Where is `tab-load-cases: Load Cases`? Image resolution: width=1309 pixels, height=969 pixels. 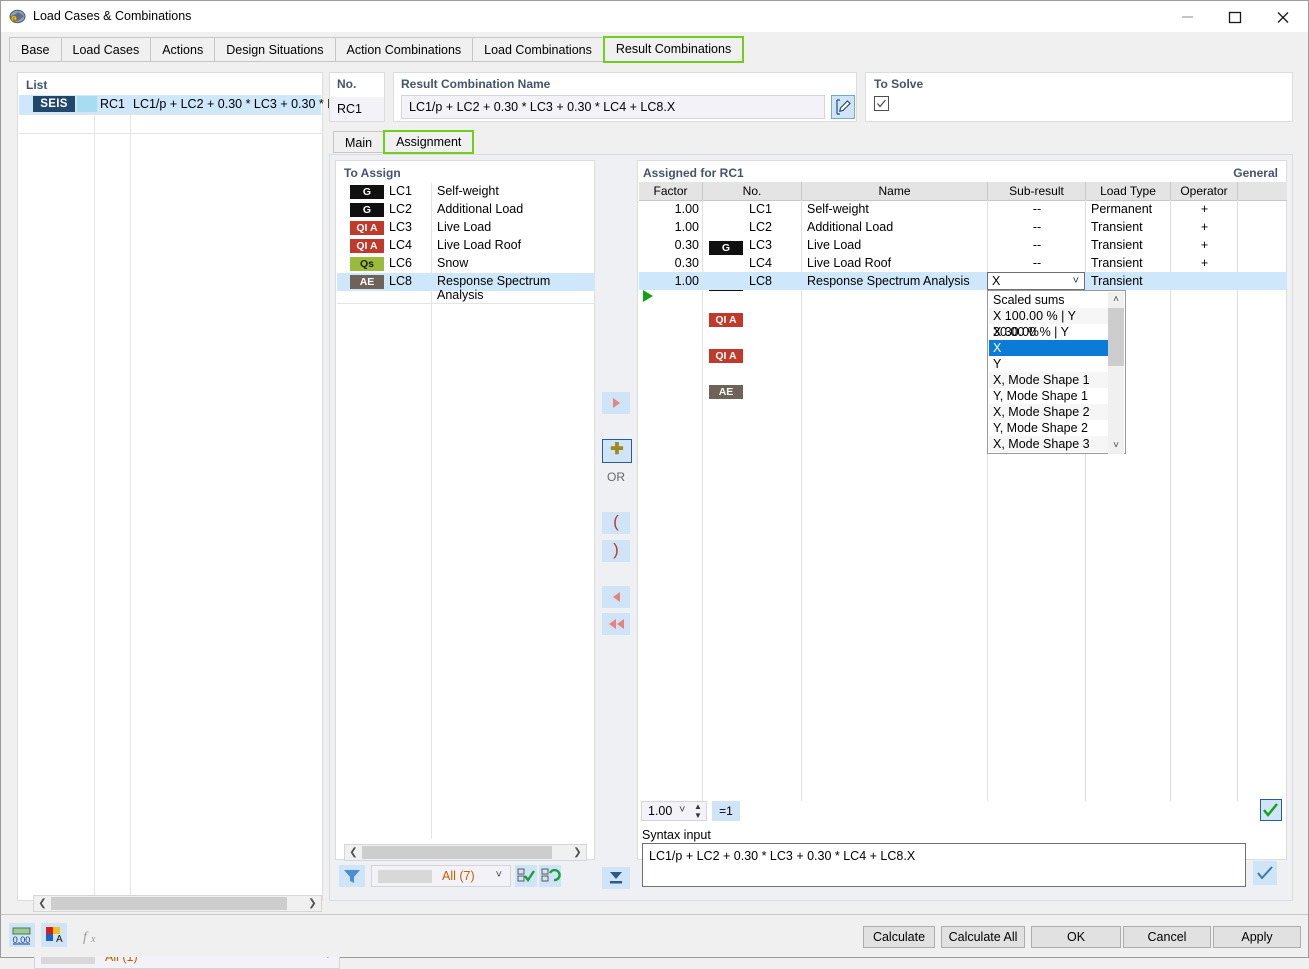
tab-load-cases: Load Cases is located at coordinates (105, 49).